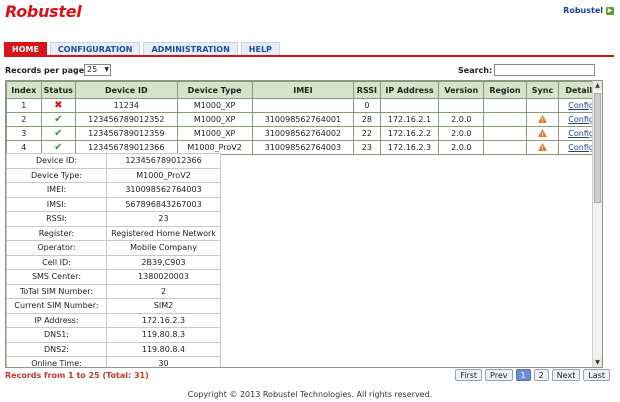 The height and width of the screenshot is (402, 620). Describe the element at coordinates (24, 119) in the screenshot. I see `cell-index: 2` at that location.